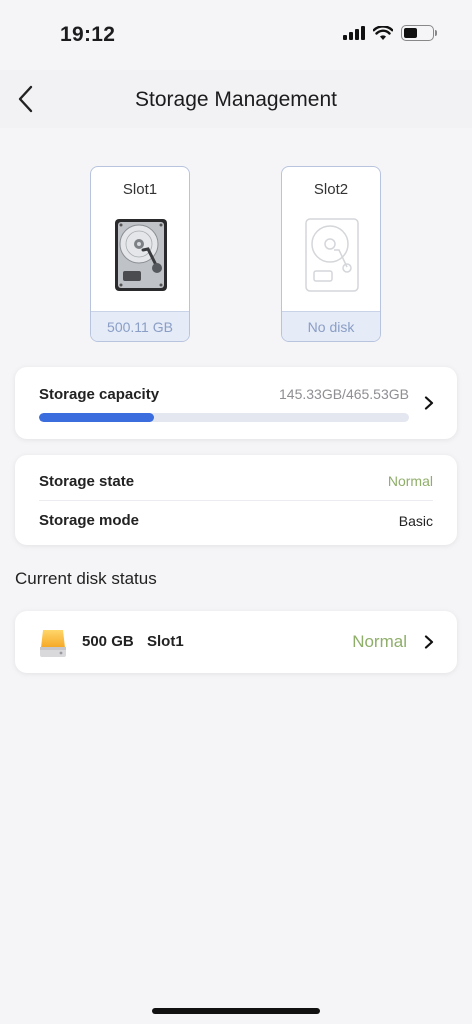  Describe the element at coordinates (236, 255) in the screenshot. I see `disk-slots: Slot1 500.11 GB Slot2 No disk` at that location.